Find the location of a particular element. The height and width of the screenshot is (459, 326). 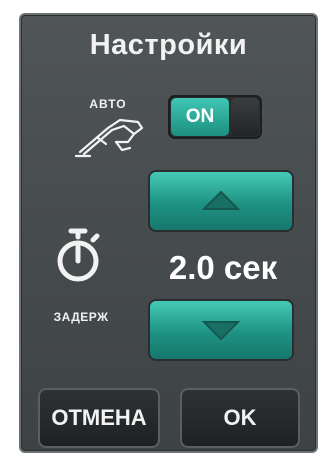

toggle-on-indicator: ON is located at coordinates (200, 117).